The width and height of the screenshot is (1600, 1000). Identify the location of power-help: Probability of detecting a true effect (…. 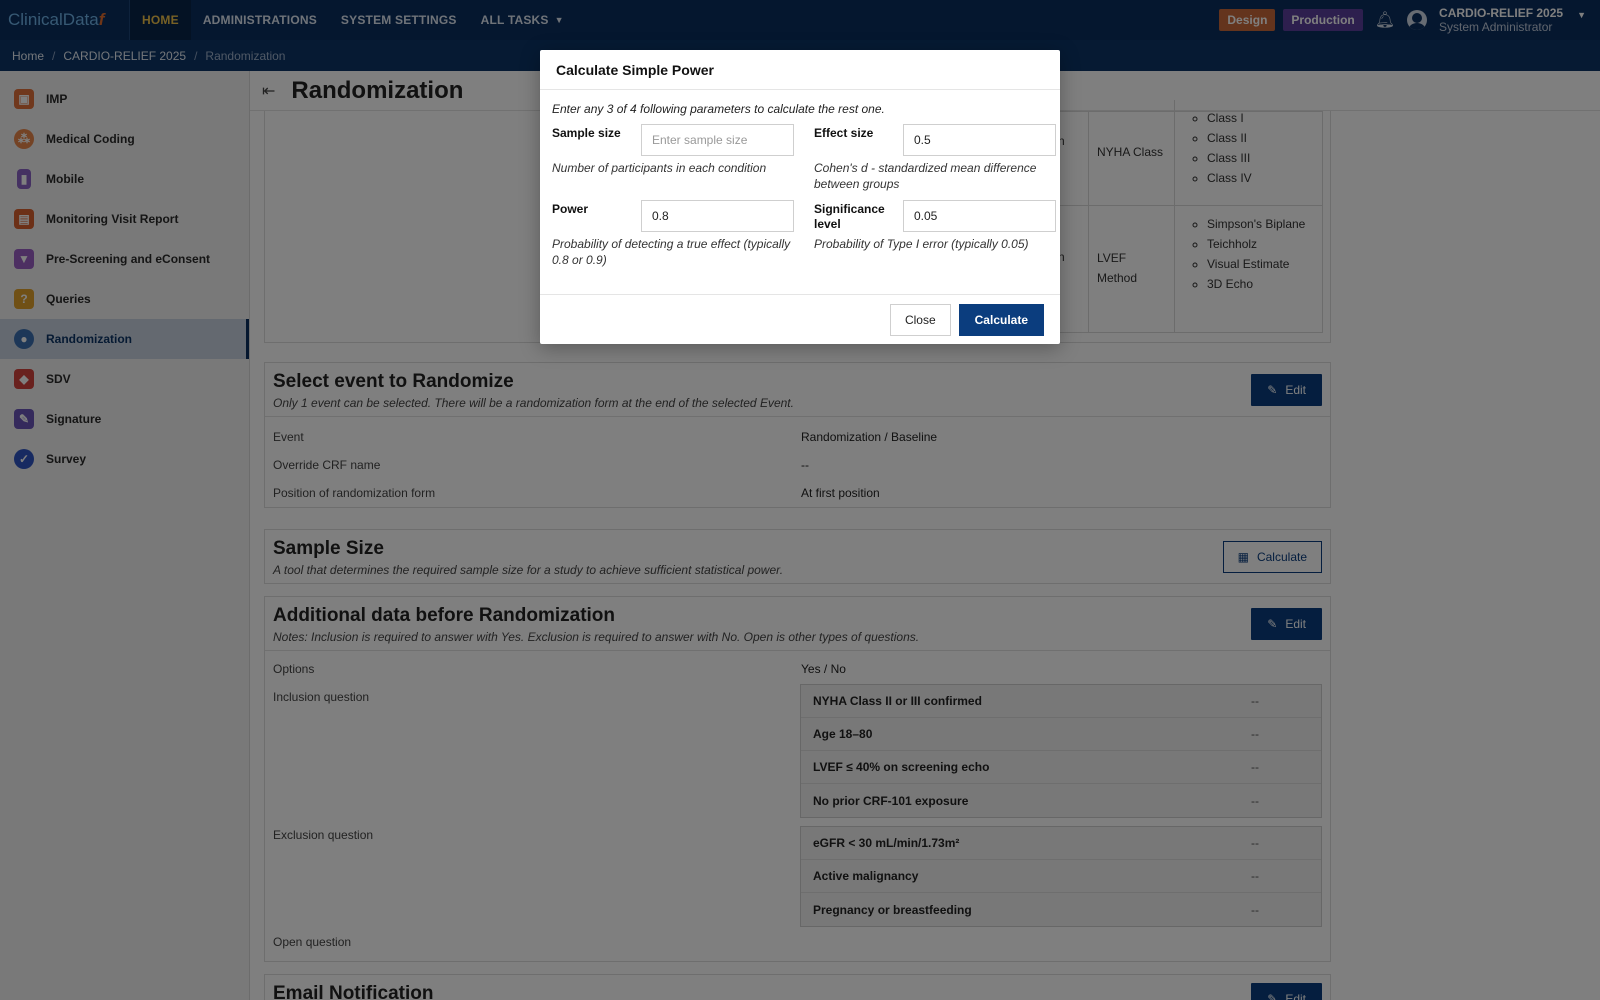
(671, 252).